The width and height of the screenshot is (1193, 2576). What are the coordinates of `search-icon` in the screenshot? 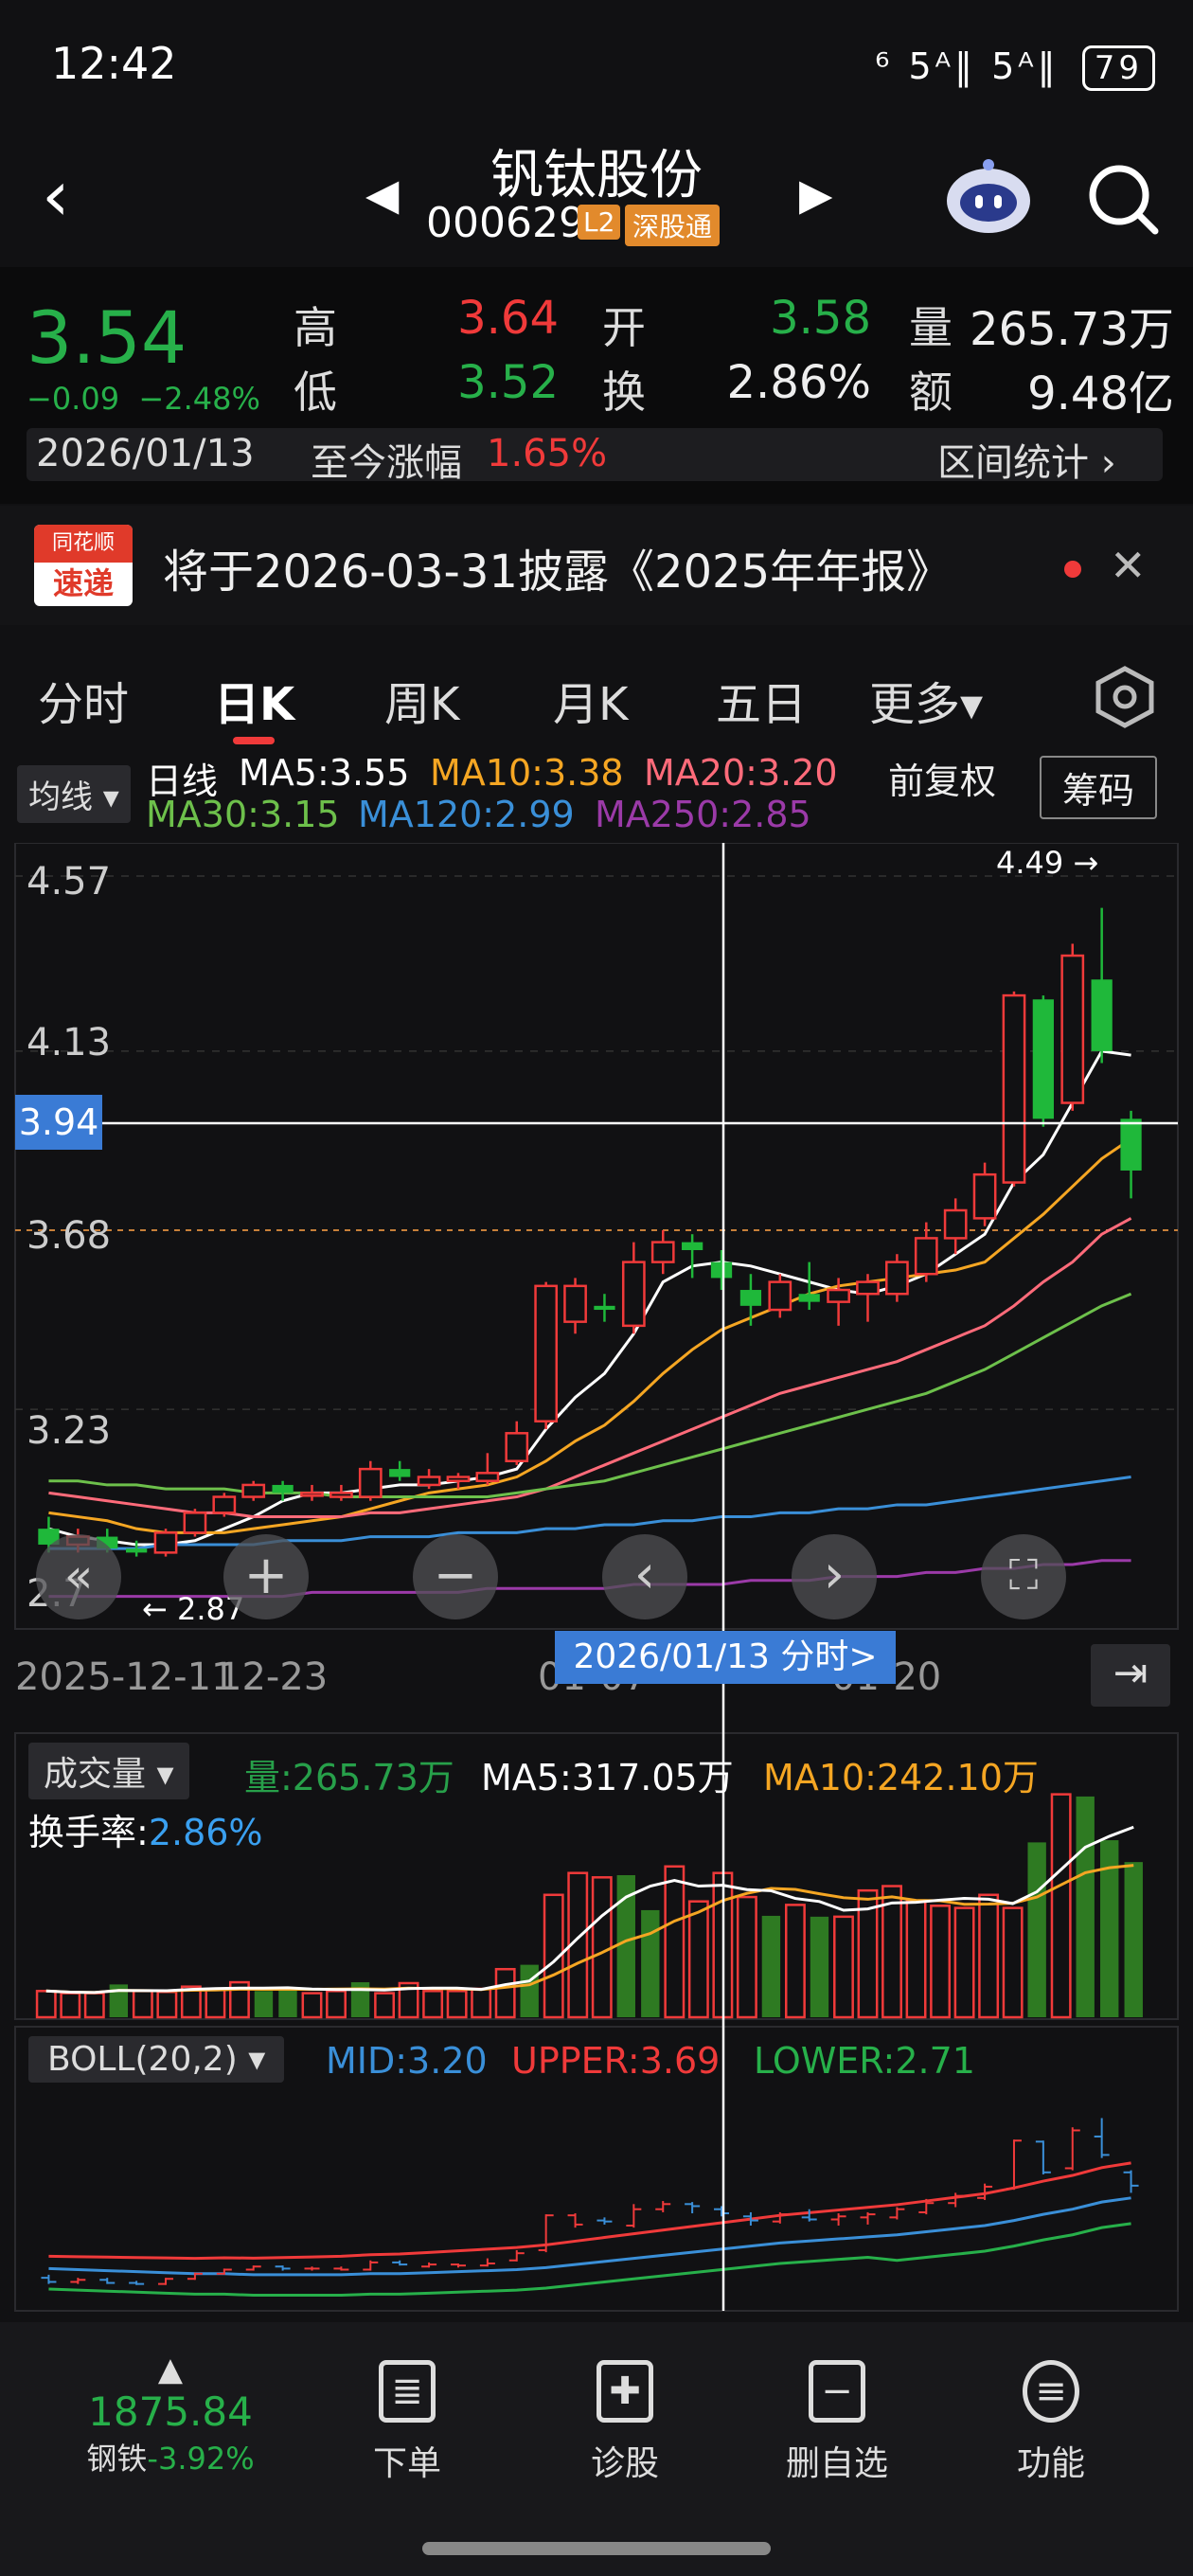 It's located at (1123, 199).